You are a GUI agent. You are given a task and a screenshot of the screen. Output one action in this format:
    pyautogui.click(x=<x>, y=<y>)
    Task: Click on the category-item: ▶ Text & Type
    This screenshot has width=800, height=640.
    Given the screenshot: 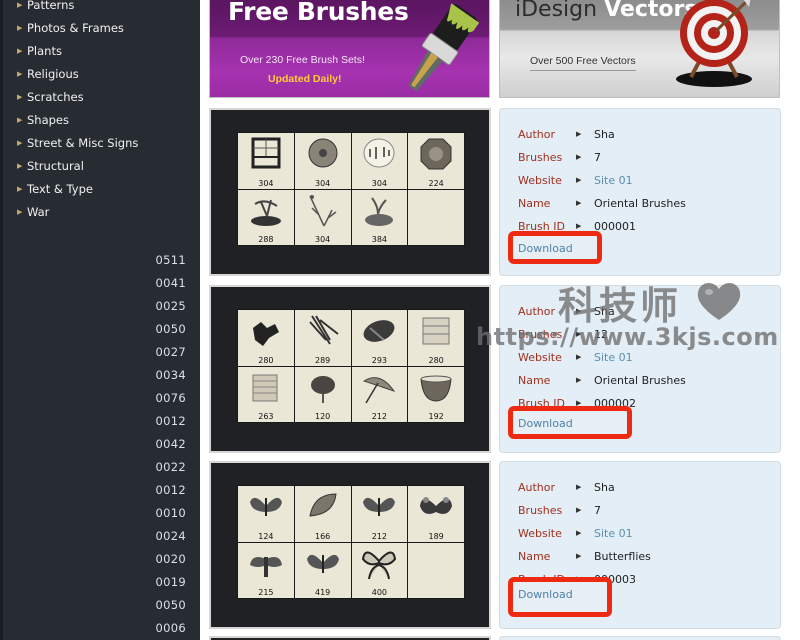 What is the action you would take?
    pyautogui.click(x=77, y=189)
    